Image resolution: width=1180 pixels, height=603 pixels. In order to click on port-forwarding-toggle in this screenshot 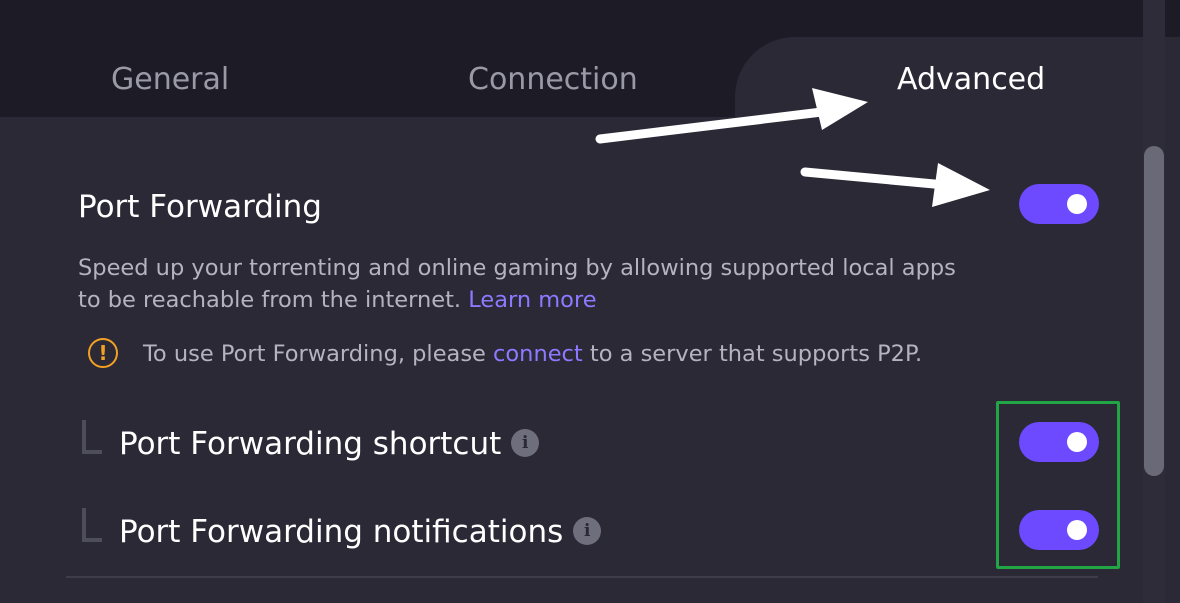, I will do `click(1059, 204)`.